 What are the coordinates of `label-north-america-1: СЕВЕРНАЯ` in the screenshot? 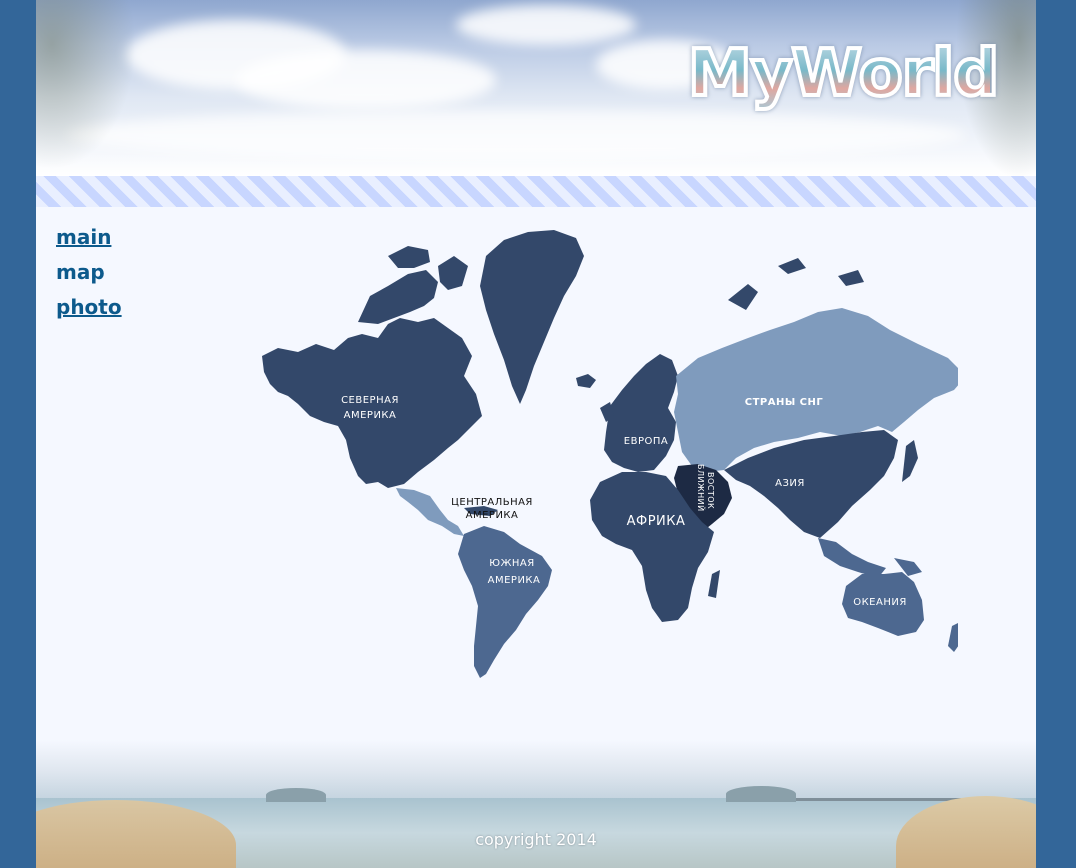 It's located at (370, 400).